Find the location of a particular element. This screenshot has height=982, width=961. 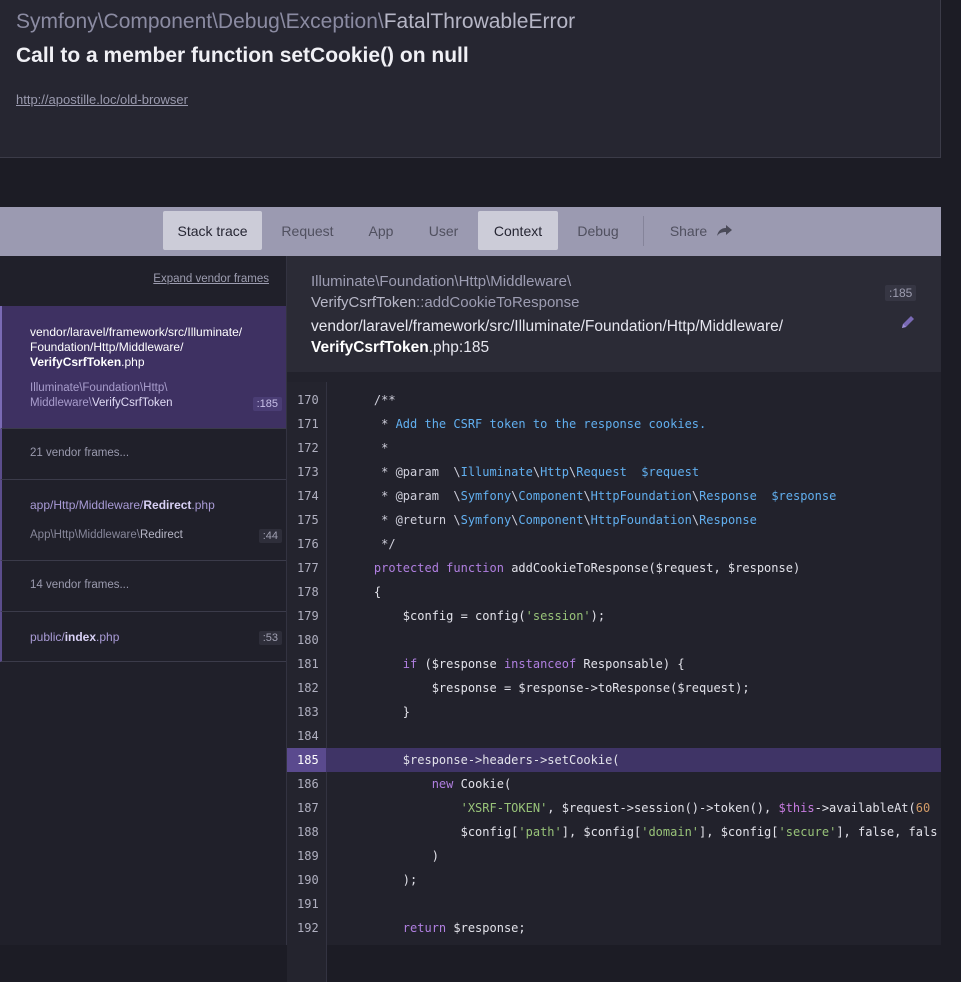

tab-stack-trace: Stack trace is located at coordinates (212, 230).